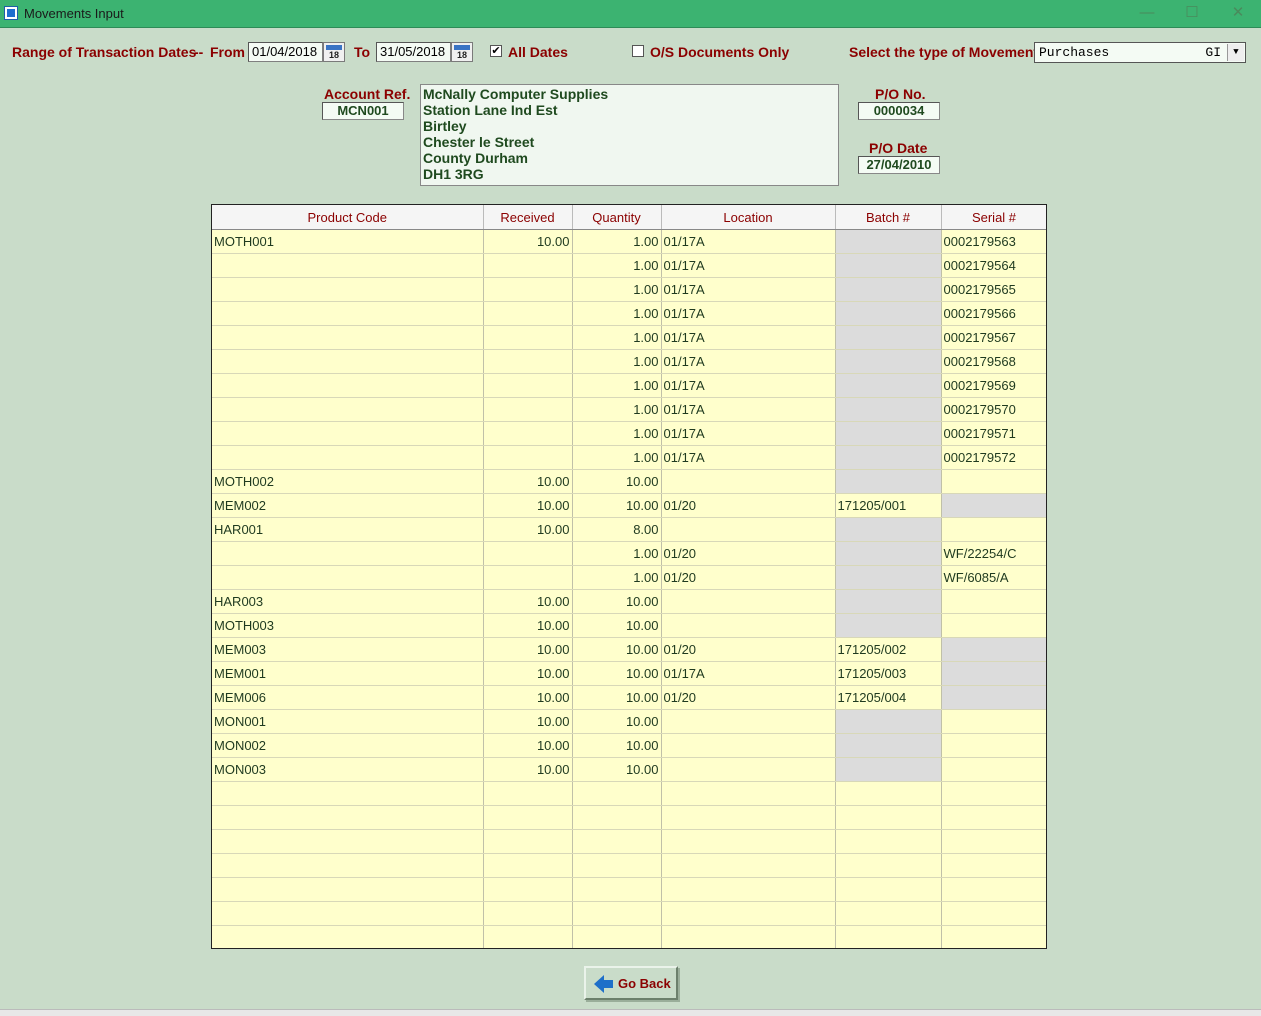 The height and width of the screenshot is (1016, 1261). I want to click on table-row: MOTH001 10.00 1.00 01/17A 0002179563, so click(629, 241).